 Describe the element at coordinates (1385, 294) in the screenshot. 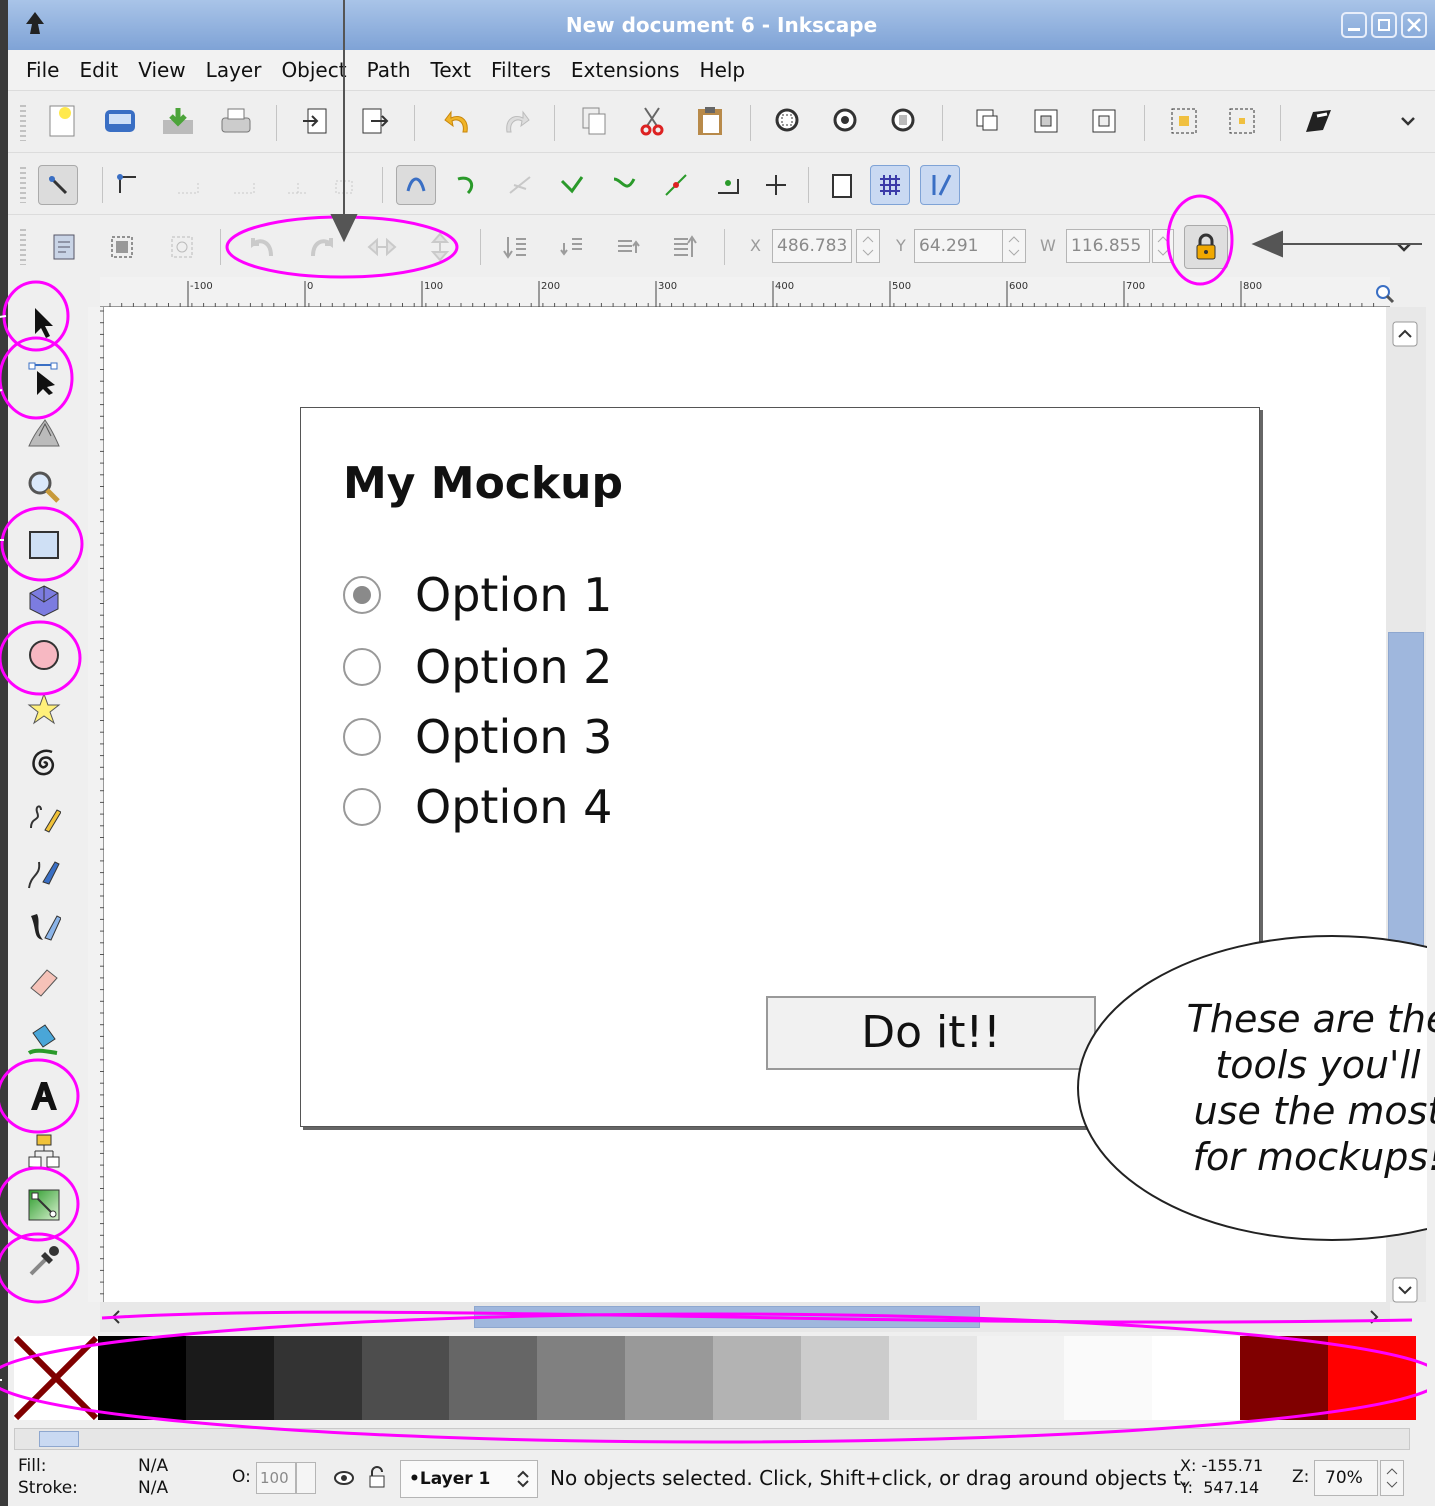

I see `zoom-corner-icon` at that location.